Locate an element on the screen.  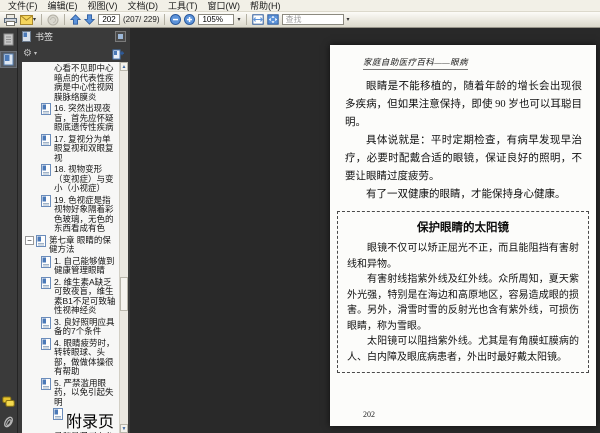
bookmark-label: 18. 视物变形（变视症）与变小（小视症） is located at coordinates (84, 178).